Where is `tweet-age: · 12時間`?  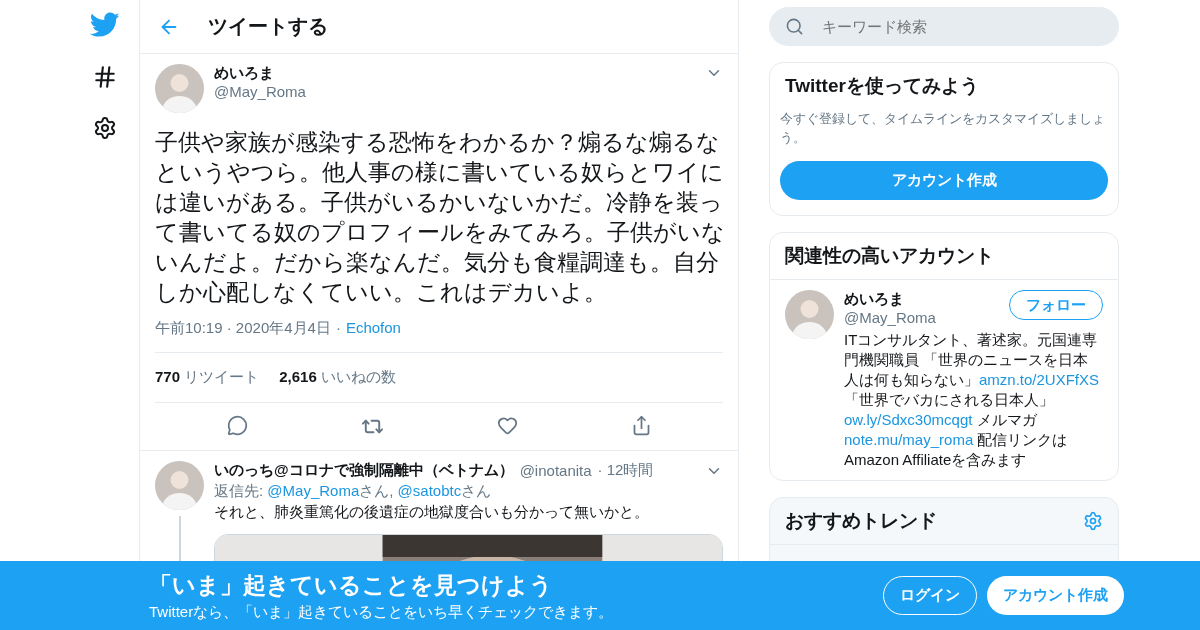 tweet-age: · 12時間 is located at coordinates (626, 470).